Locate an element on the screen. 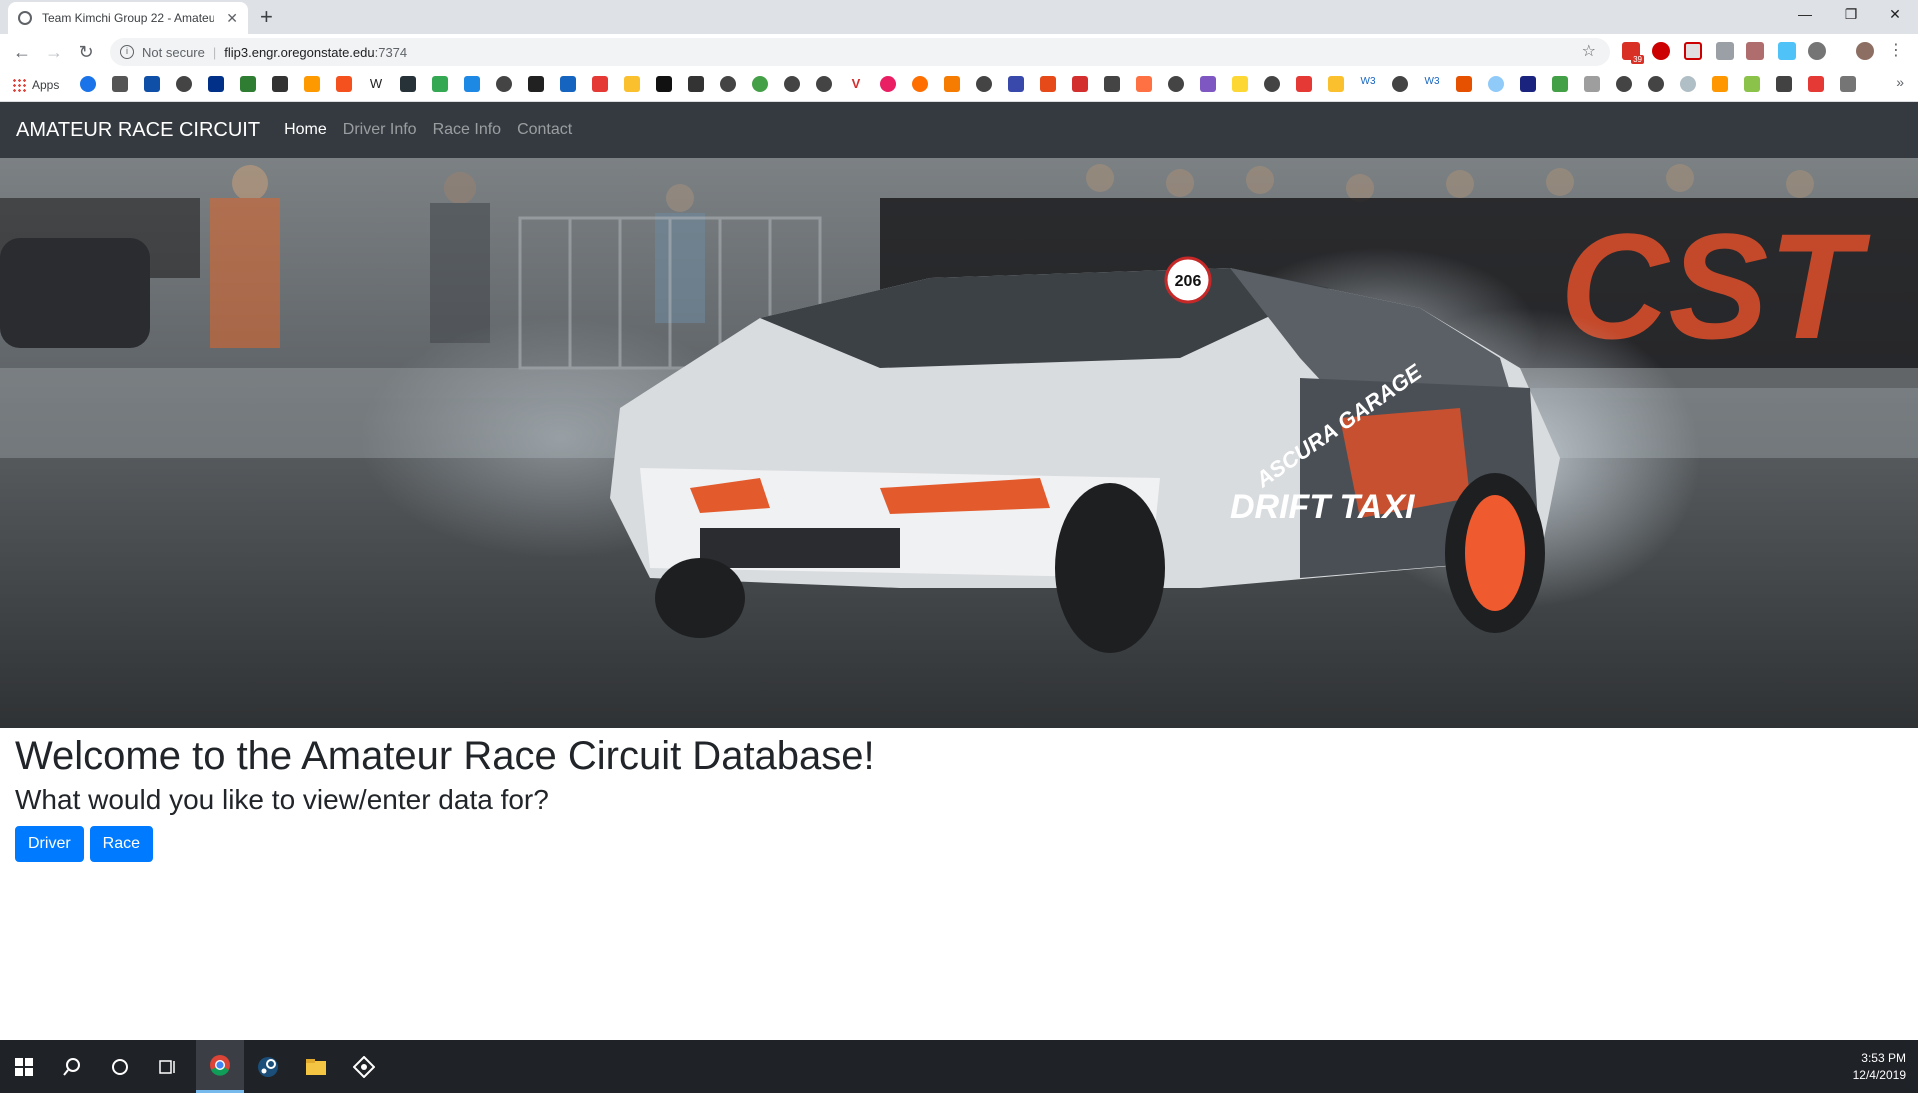 Image resolution: width=1918 pixels, height=1093 pixels. apps-shortcut: Apps is located at coordinates (35, 85).